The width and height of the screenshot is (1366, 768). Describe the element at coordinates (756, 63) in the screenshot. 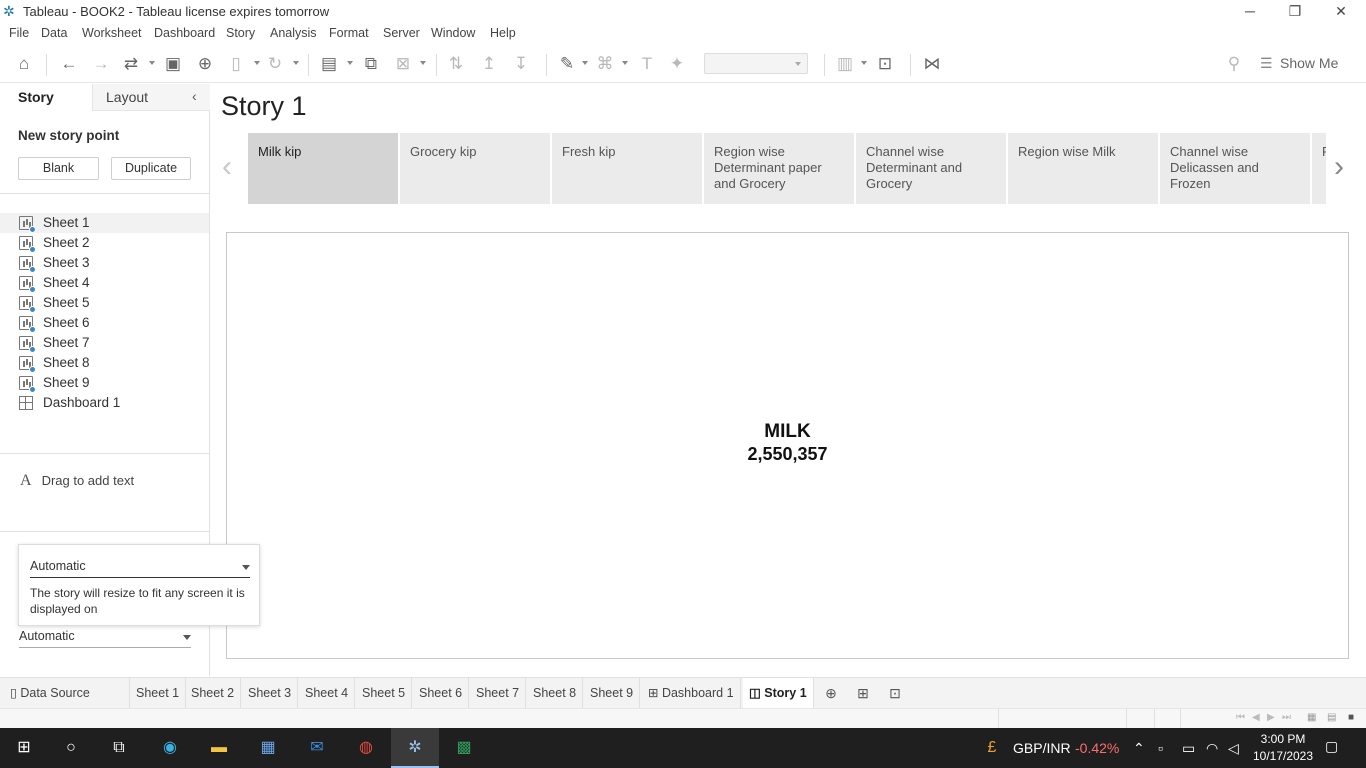

I see `fit-select` at that location.